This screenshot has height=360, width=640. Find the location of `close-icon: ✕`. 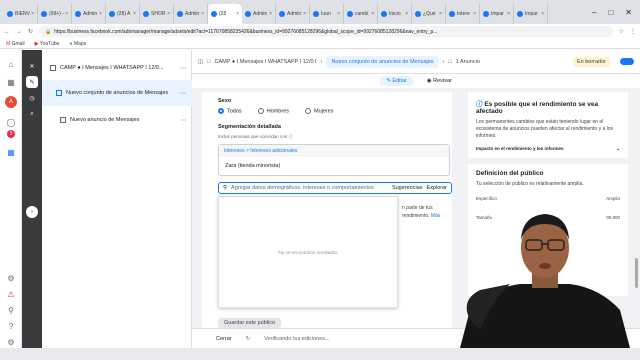

close-icon: ✕ is located at coordinates (628, 12).